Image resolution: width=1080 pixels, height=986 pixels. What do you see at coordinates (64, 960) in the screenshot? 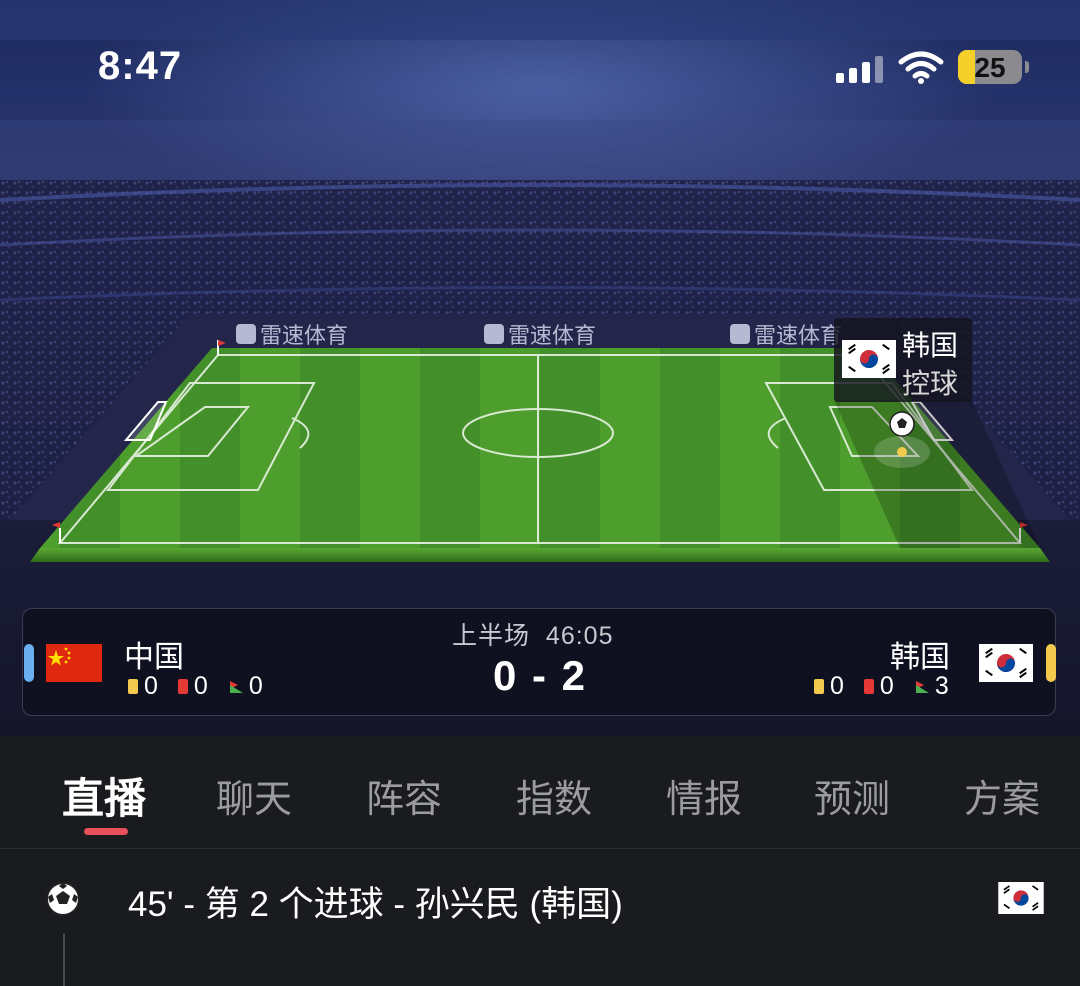
I see `timeline-line` at bounding box center [64, 960].